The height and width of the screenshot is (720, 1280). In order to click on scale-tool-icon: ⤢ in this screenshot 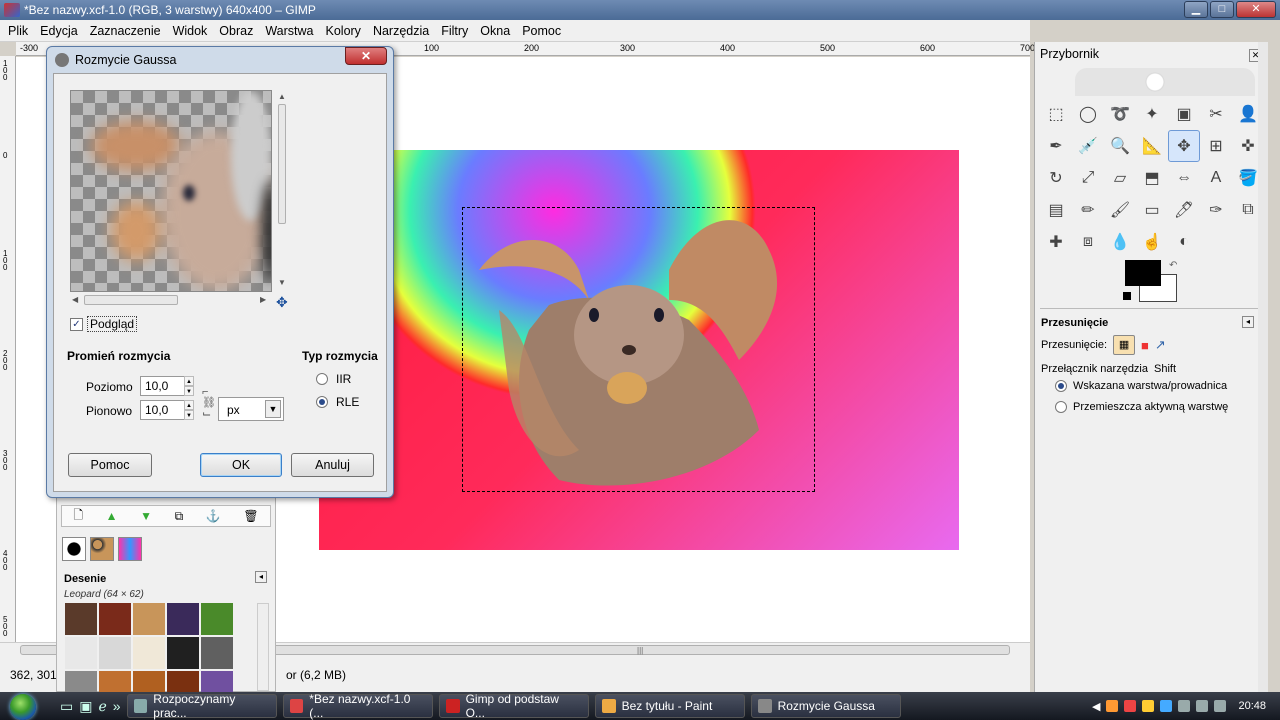, I will do `click(1088, 178)`.